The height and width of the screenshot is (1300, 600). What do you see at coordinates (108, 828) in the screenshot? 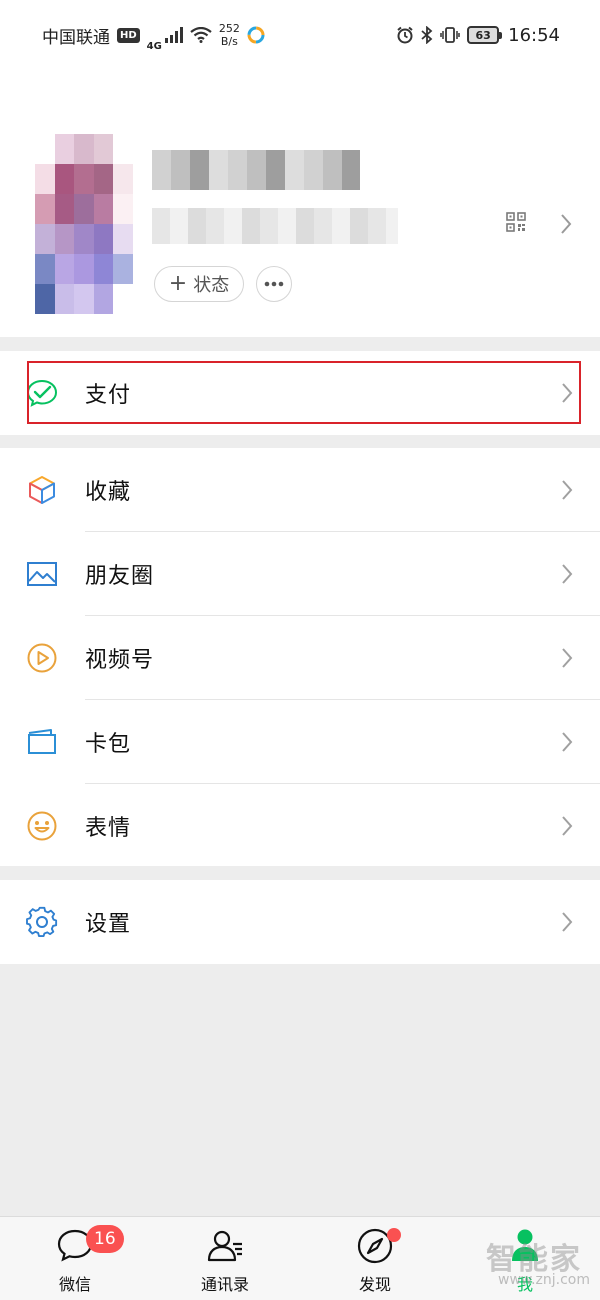
I see `menu-item-label: 表情` at bounding box center [108, 828].